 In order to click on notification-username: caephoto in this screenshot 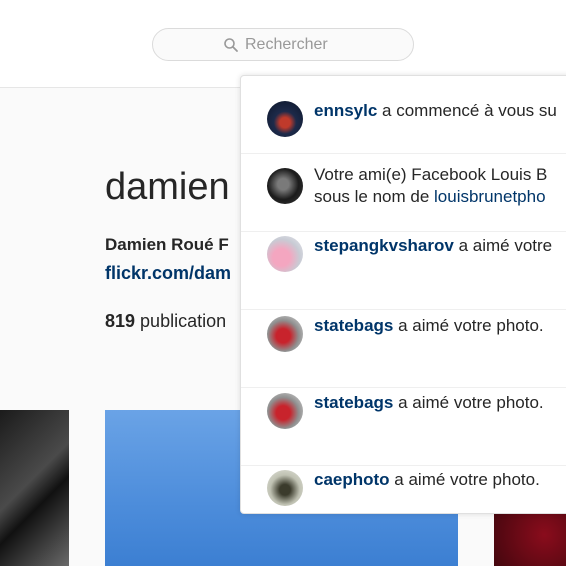, I will do `click(352, 479)`.